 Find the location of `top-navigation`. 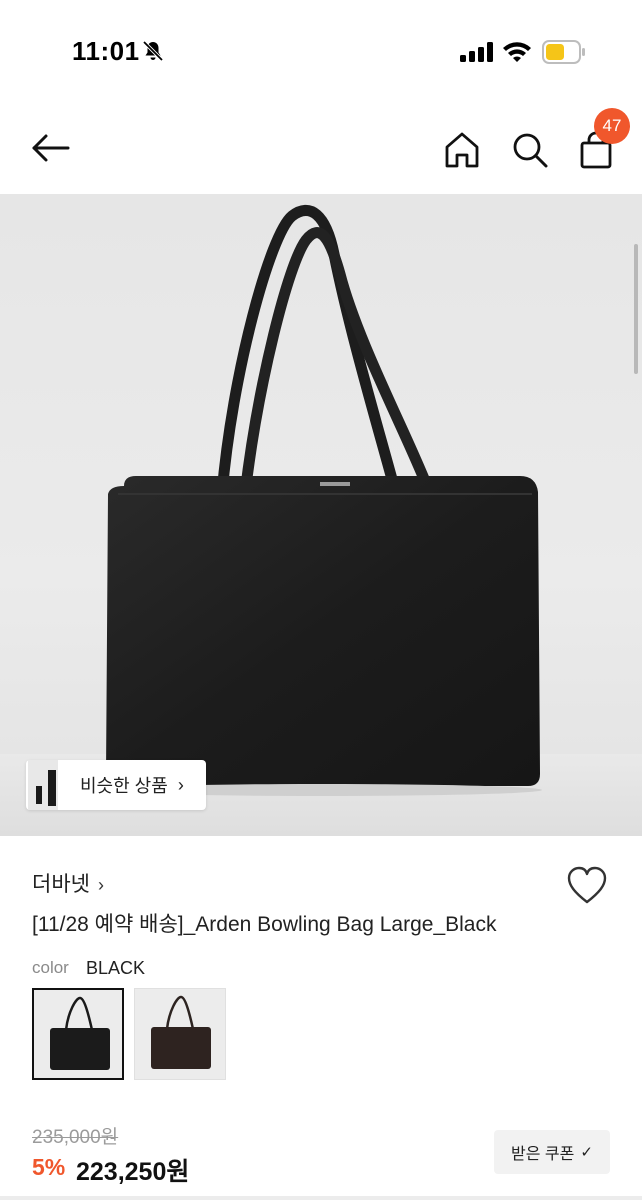

top-navigation is located at coordinates (321, 150).